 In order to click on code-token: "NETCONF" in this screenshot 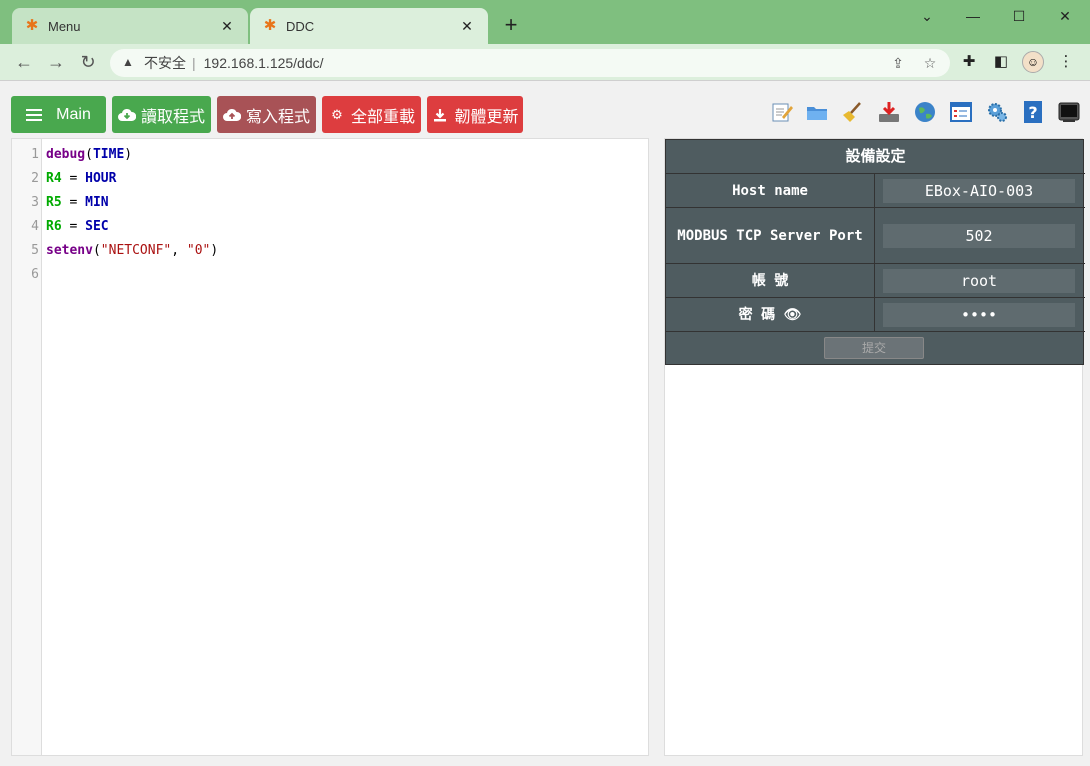, I will do `click(136, 250)`.